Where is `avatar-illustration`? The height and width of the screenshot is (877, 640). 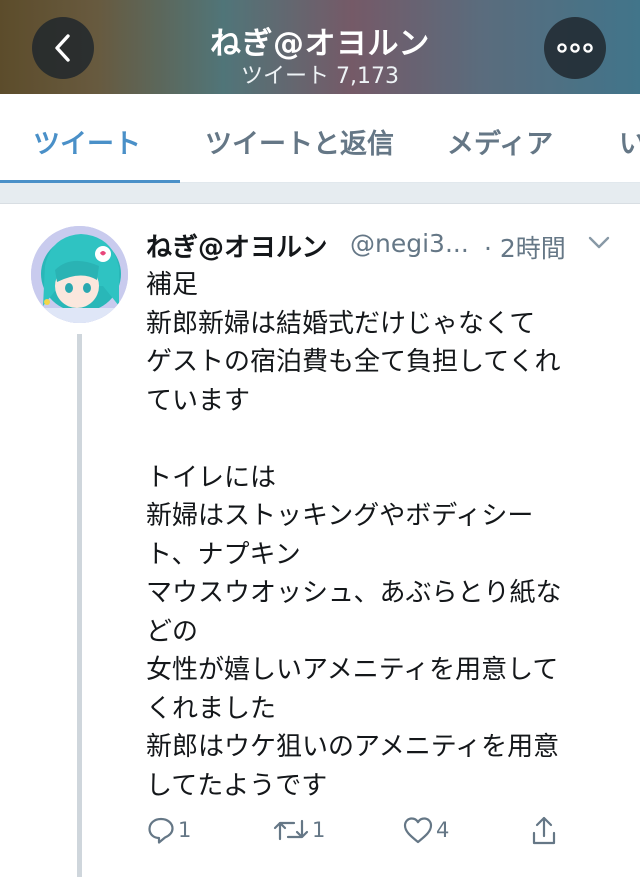
avatar-illustration is located at coordinates (79, 274).